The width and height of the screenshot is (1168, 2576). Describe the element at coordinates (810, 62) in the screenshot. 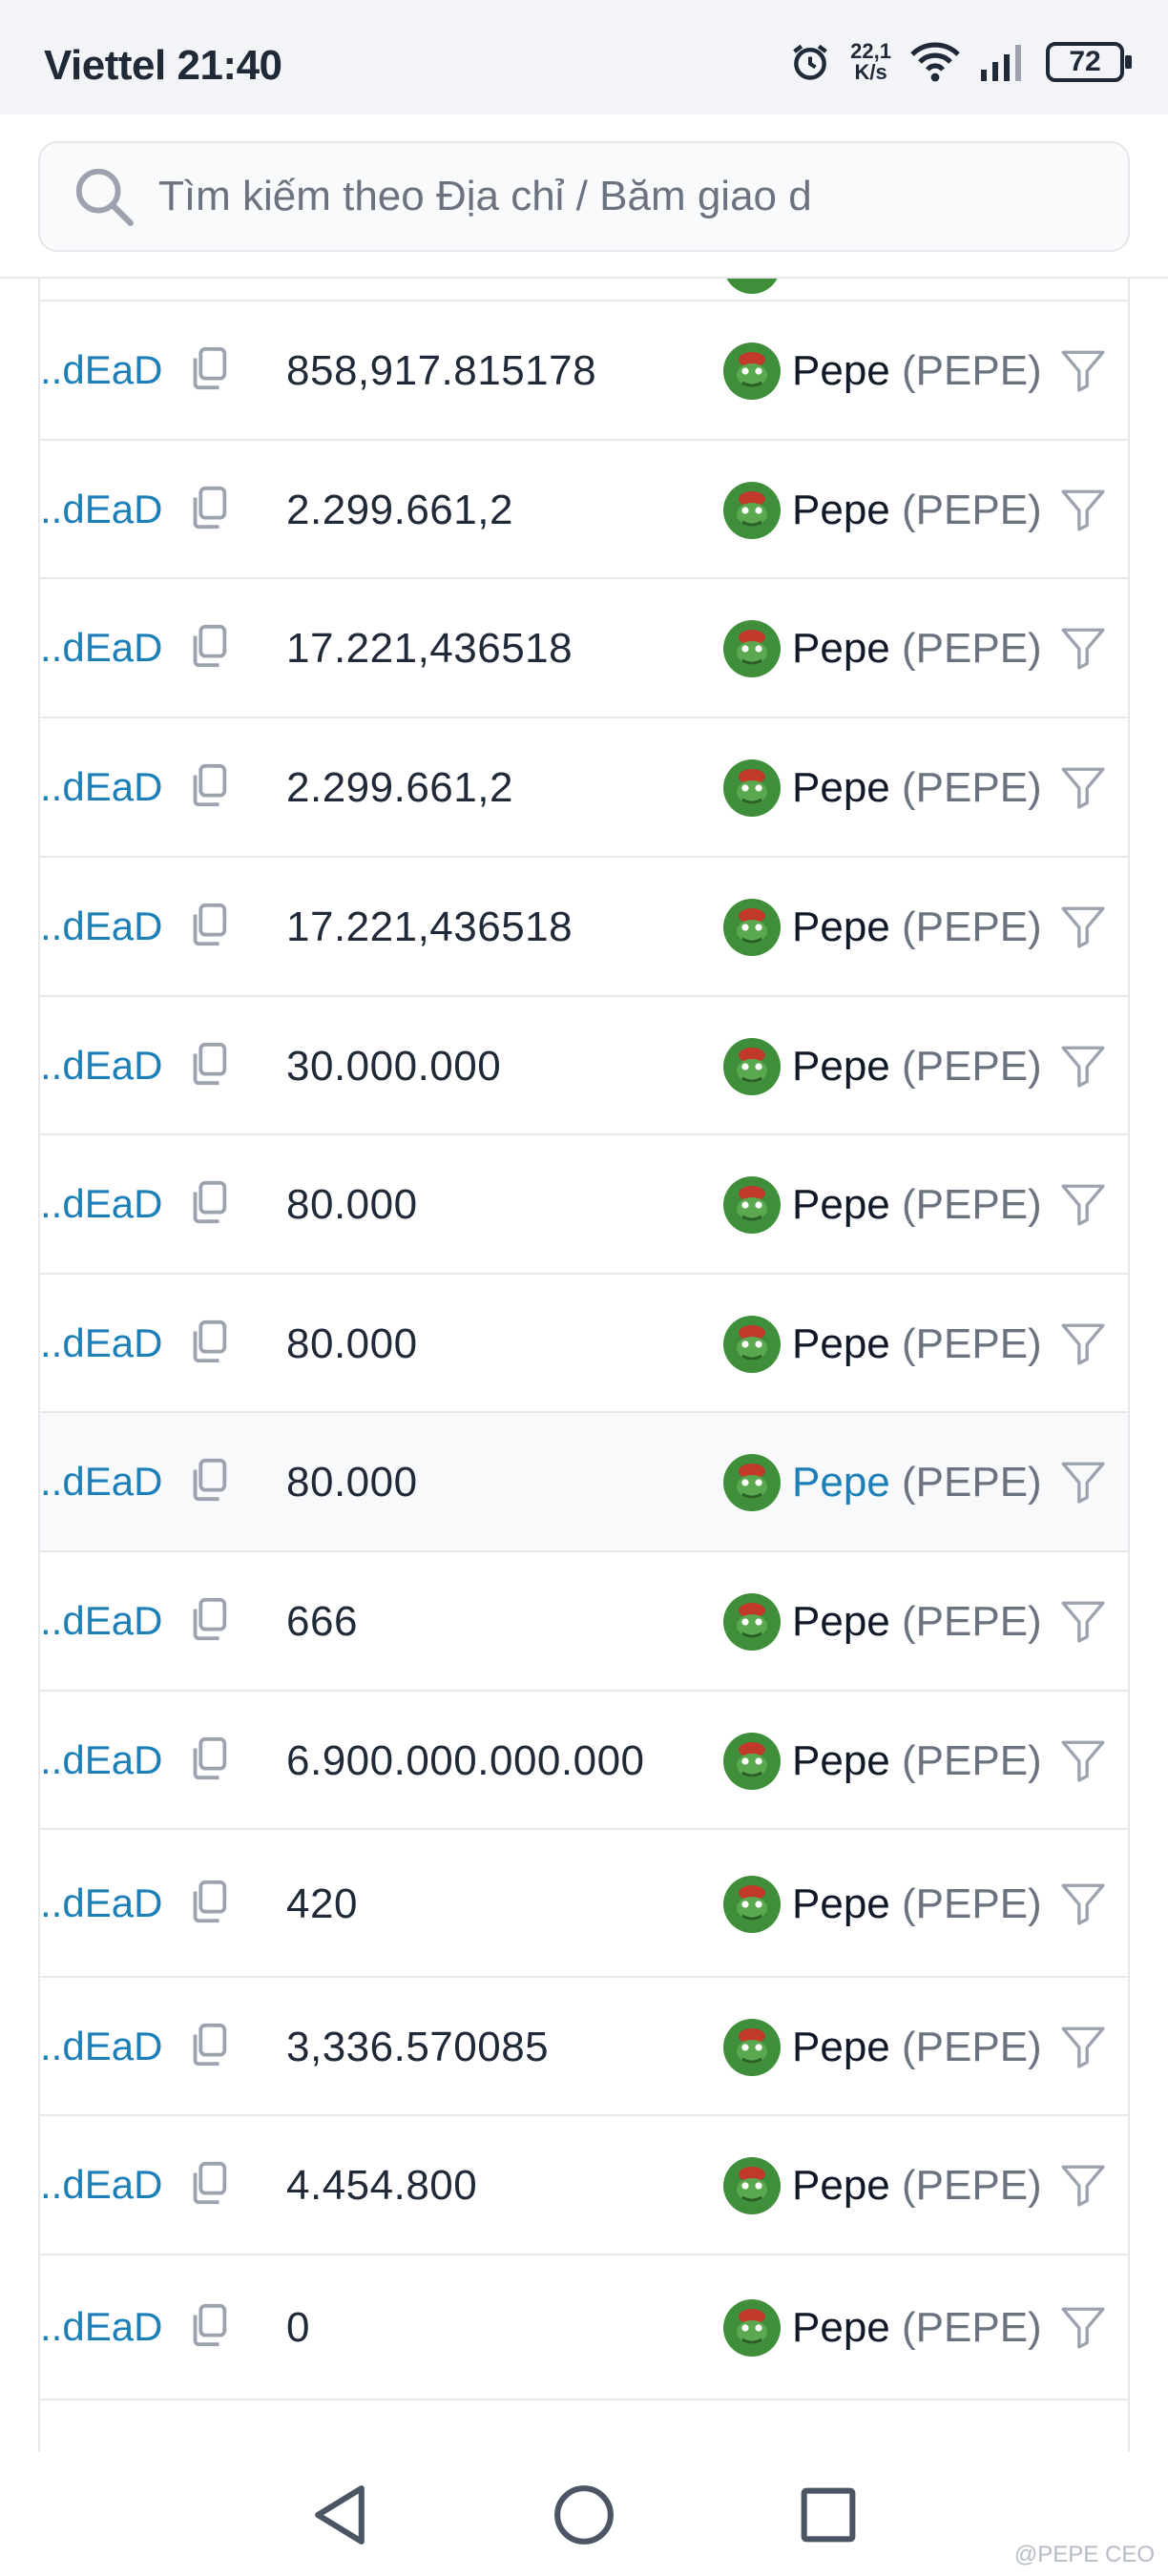

I see `alarm-icon` at that location.